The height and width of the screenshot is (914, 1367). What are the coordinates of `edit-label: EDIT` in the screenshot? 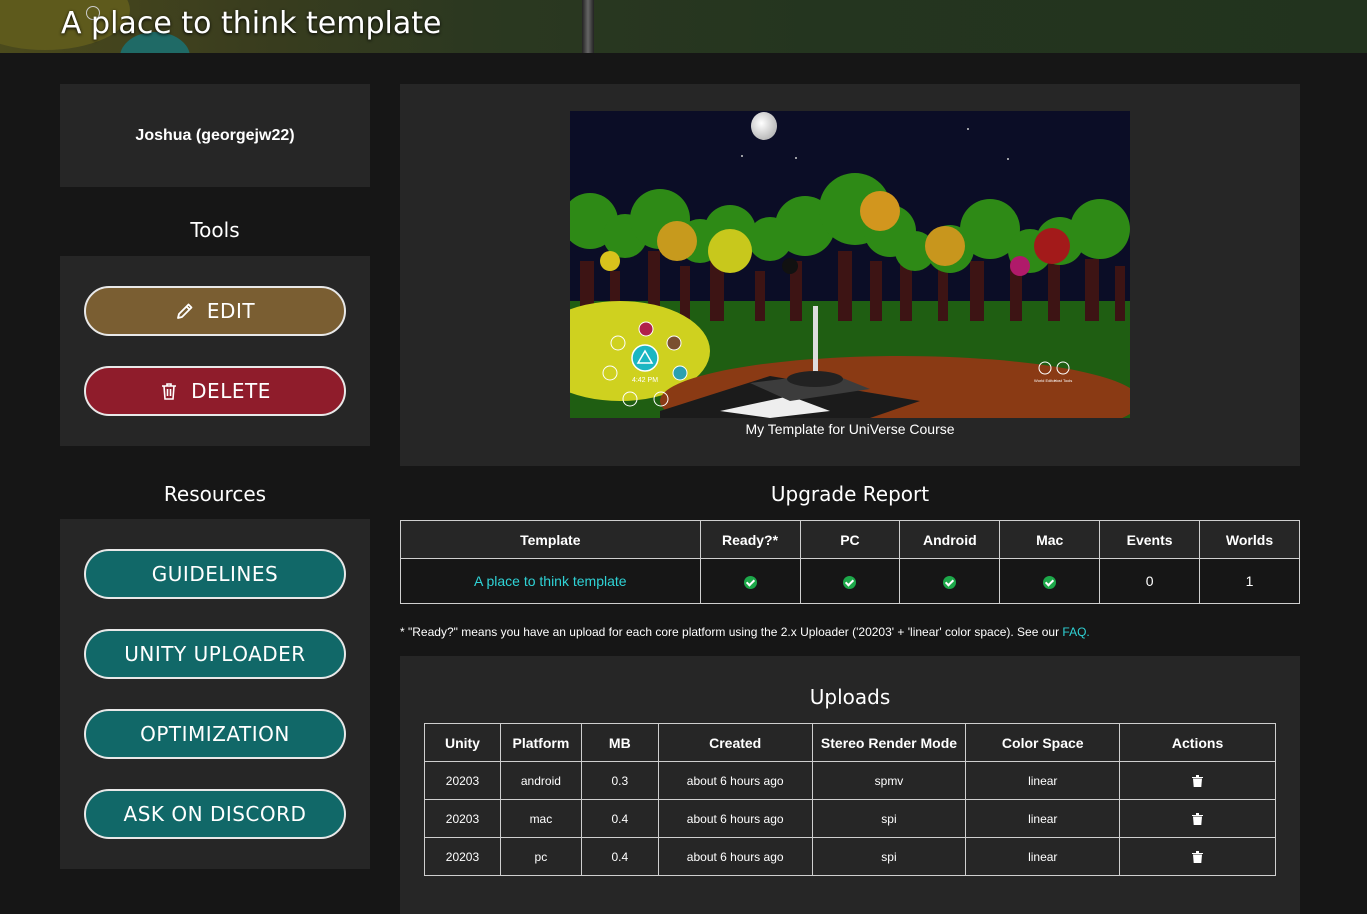 It's located at (231, 311).